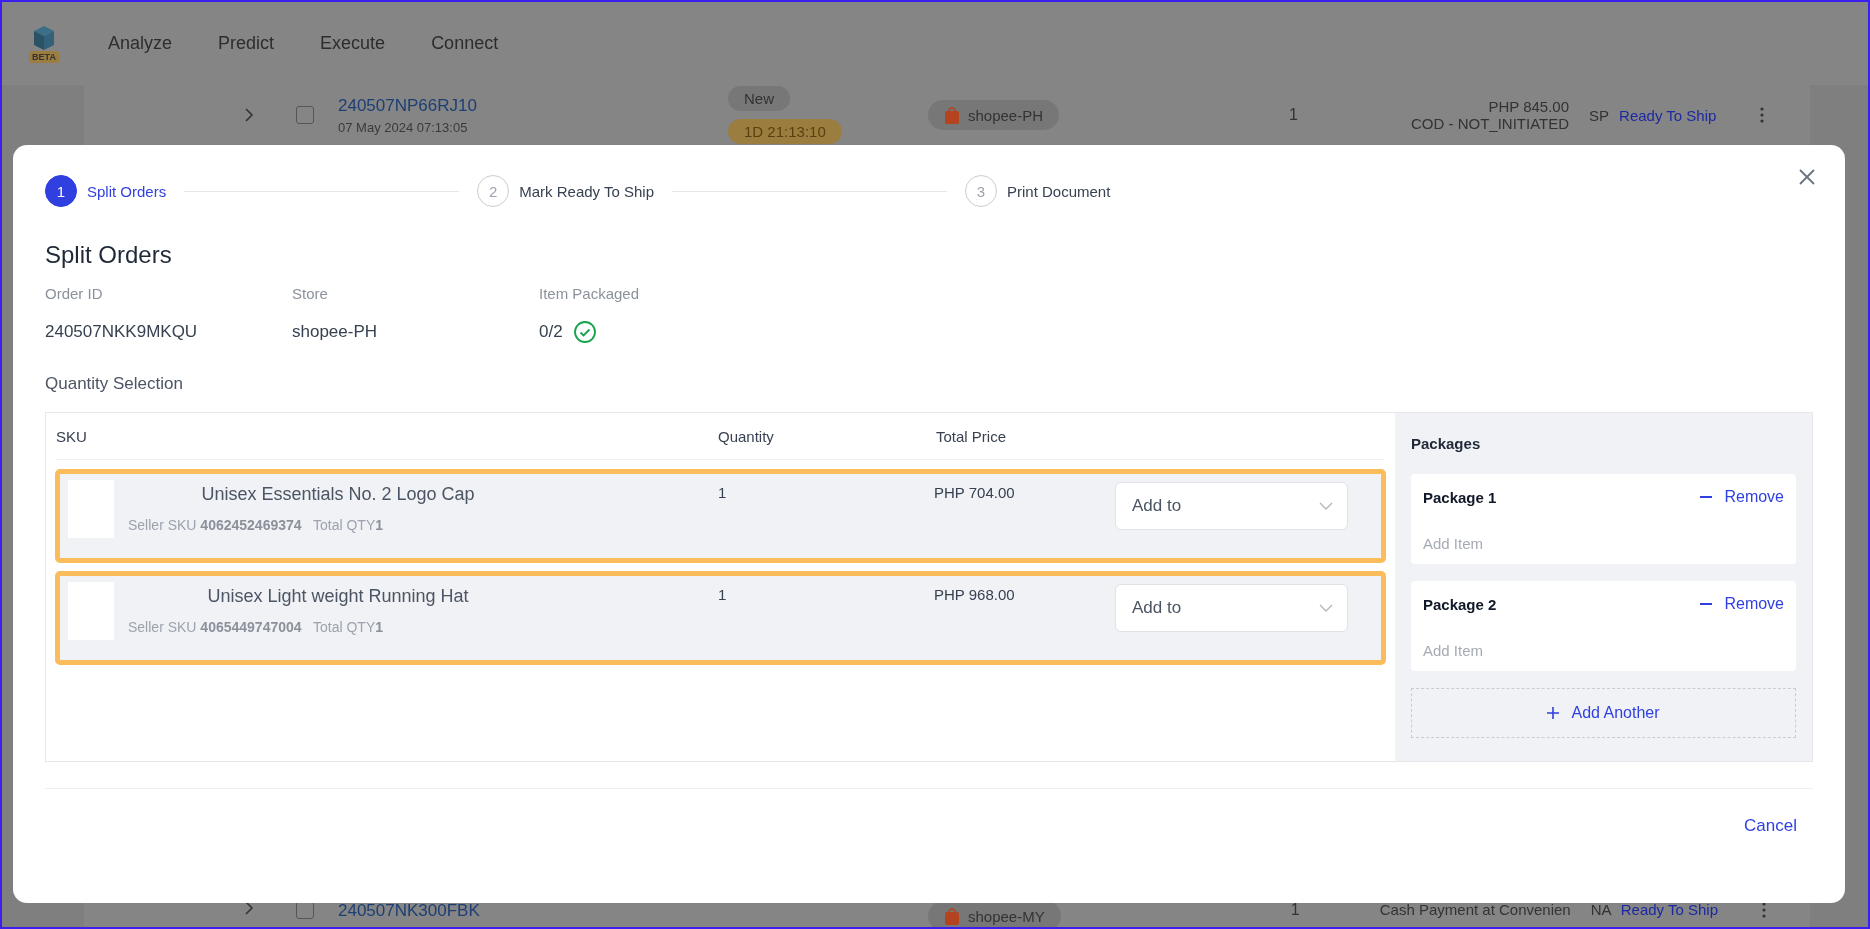  I want to click on nav-link: Connect, so click(465, 43).